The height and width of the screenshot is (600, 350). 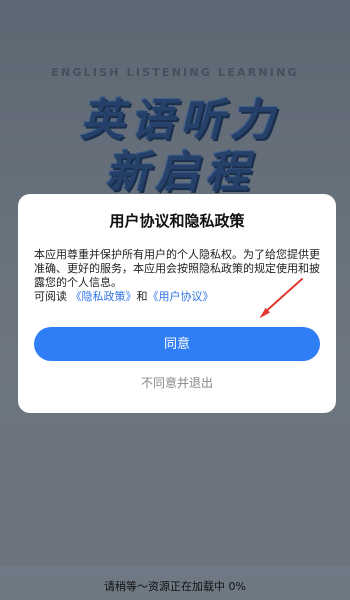 I want to click on loading-status-text: 请稍等～资源正在加载中 0%, so click(x=175, y=586).